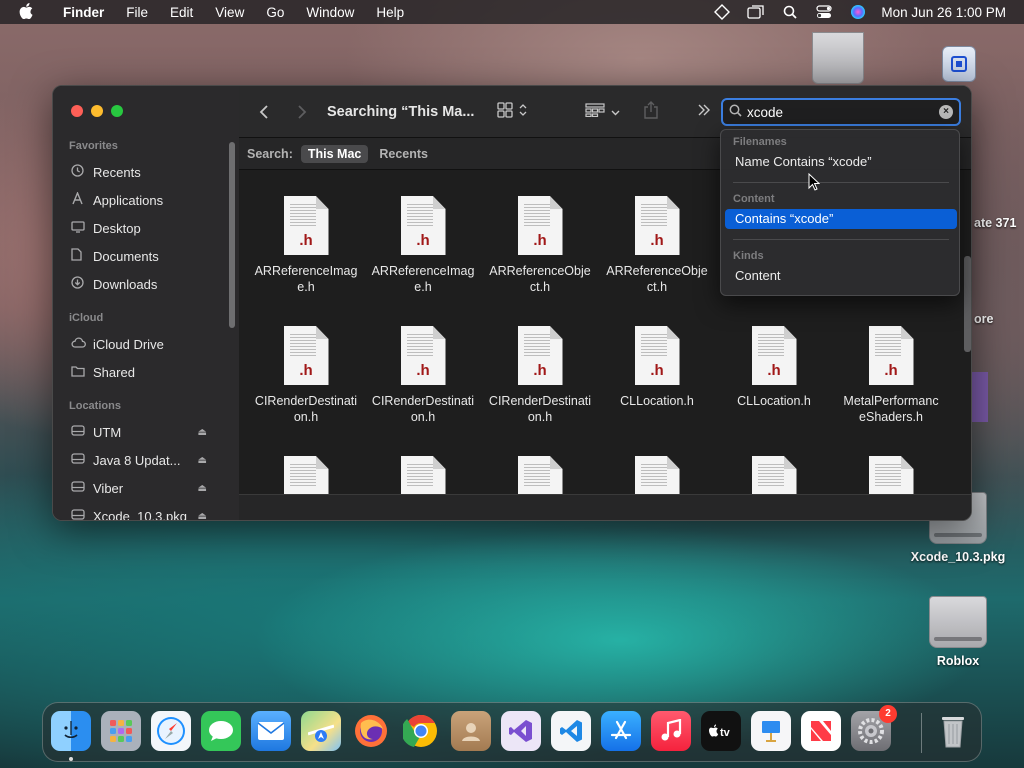 The height and width of the screenshot is (768, 1024). Describe the element at coordinates (146, 228) in the screenshot. I see `sidebar-item-desktop: Desktop` at that location.